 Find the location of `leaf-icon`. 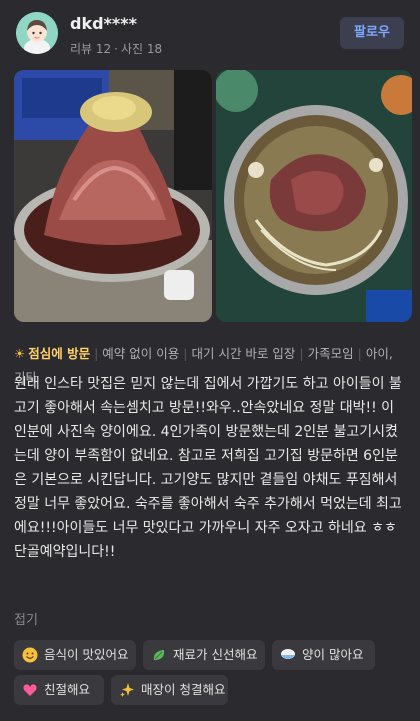

leaf-icon is located at coordinates (159, 655).